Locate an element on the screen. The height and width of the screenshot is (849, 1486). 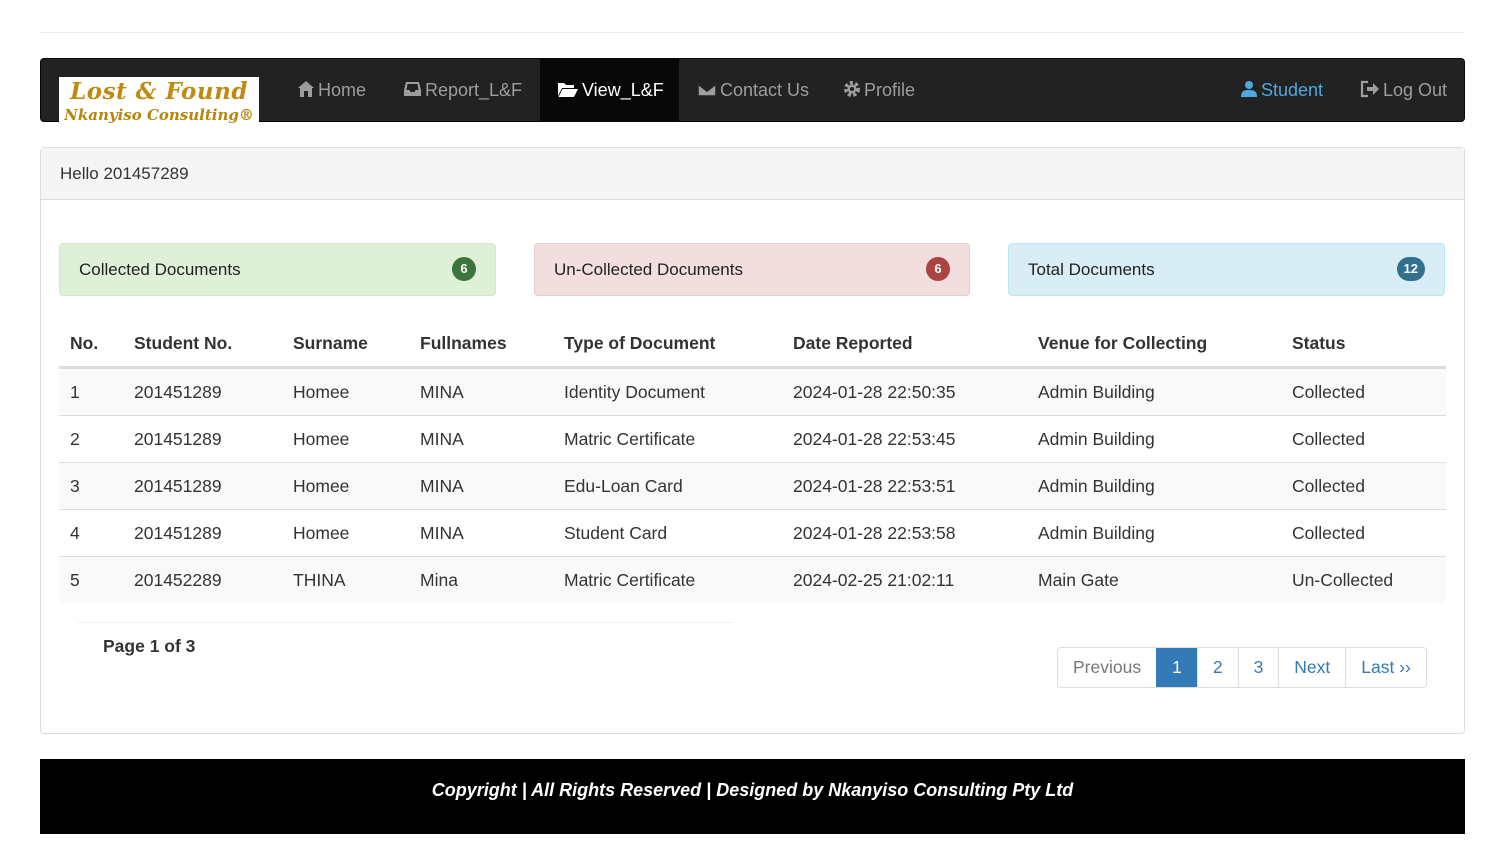
uncollected-label: Un-Collected Documents is located at coordinates (648, 269).